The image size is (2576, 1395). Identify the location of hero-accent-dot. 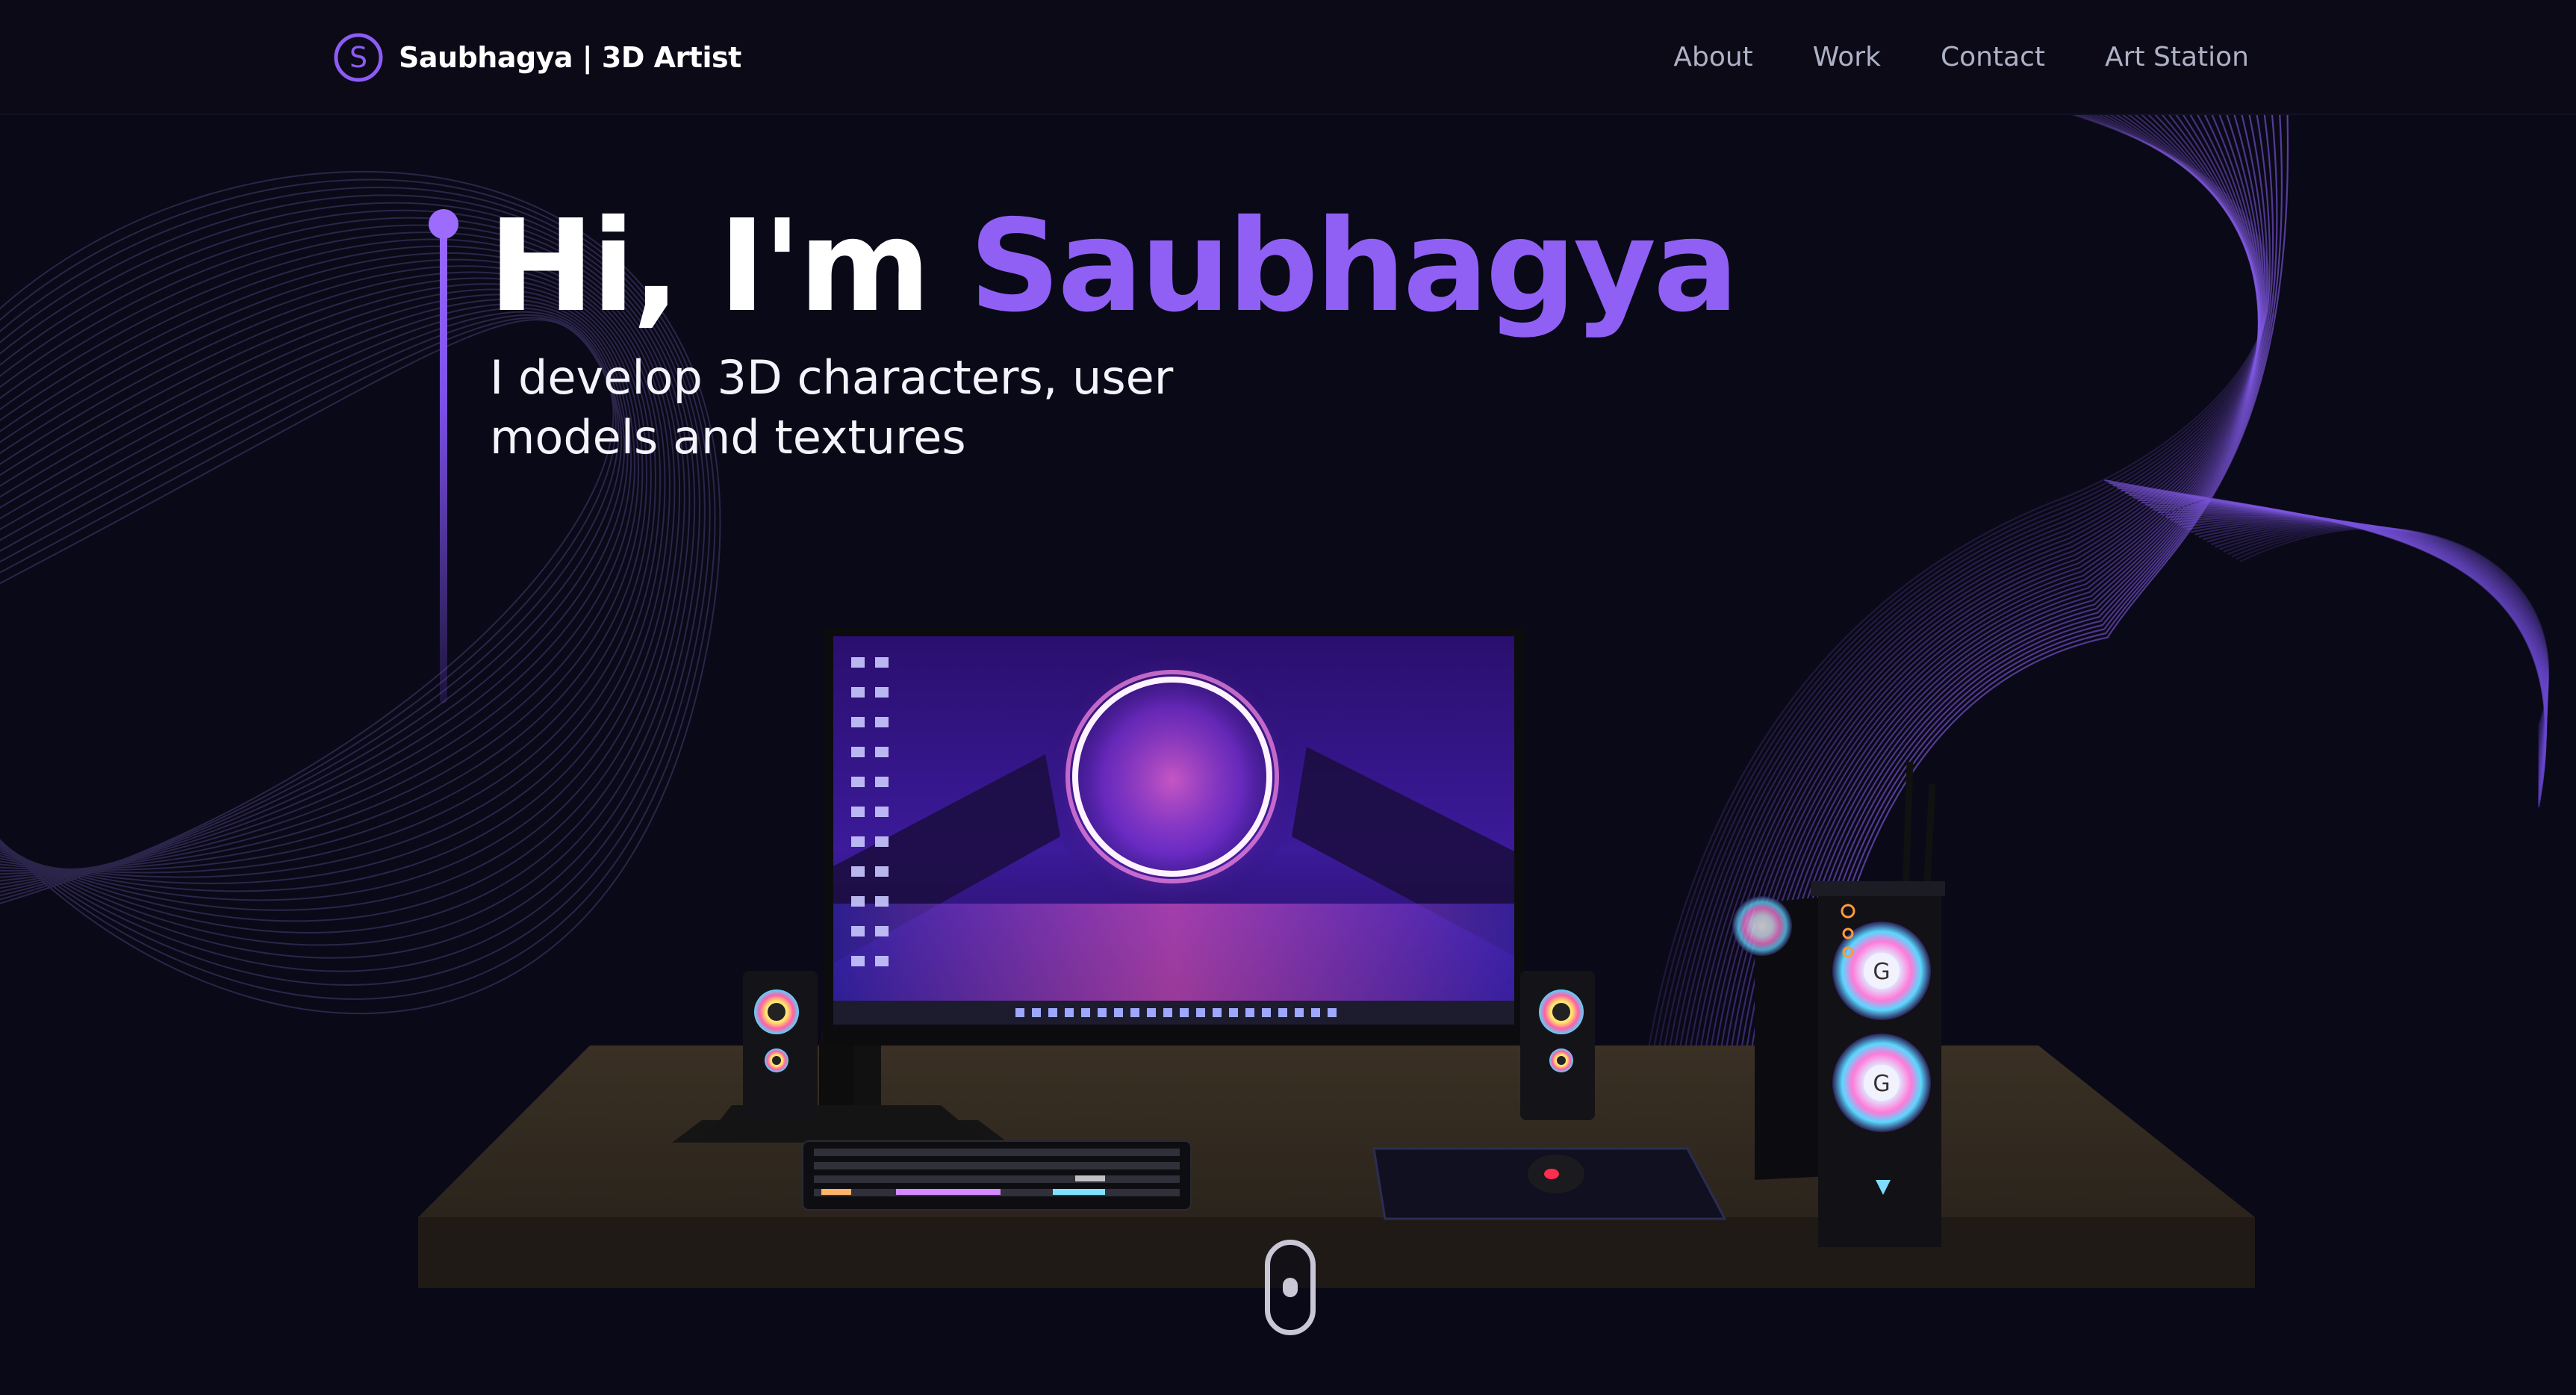
(443, 224).